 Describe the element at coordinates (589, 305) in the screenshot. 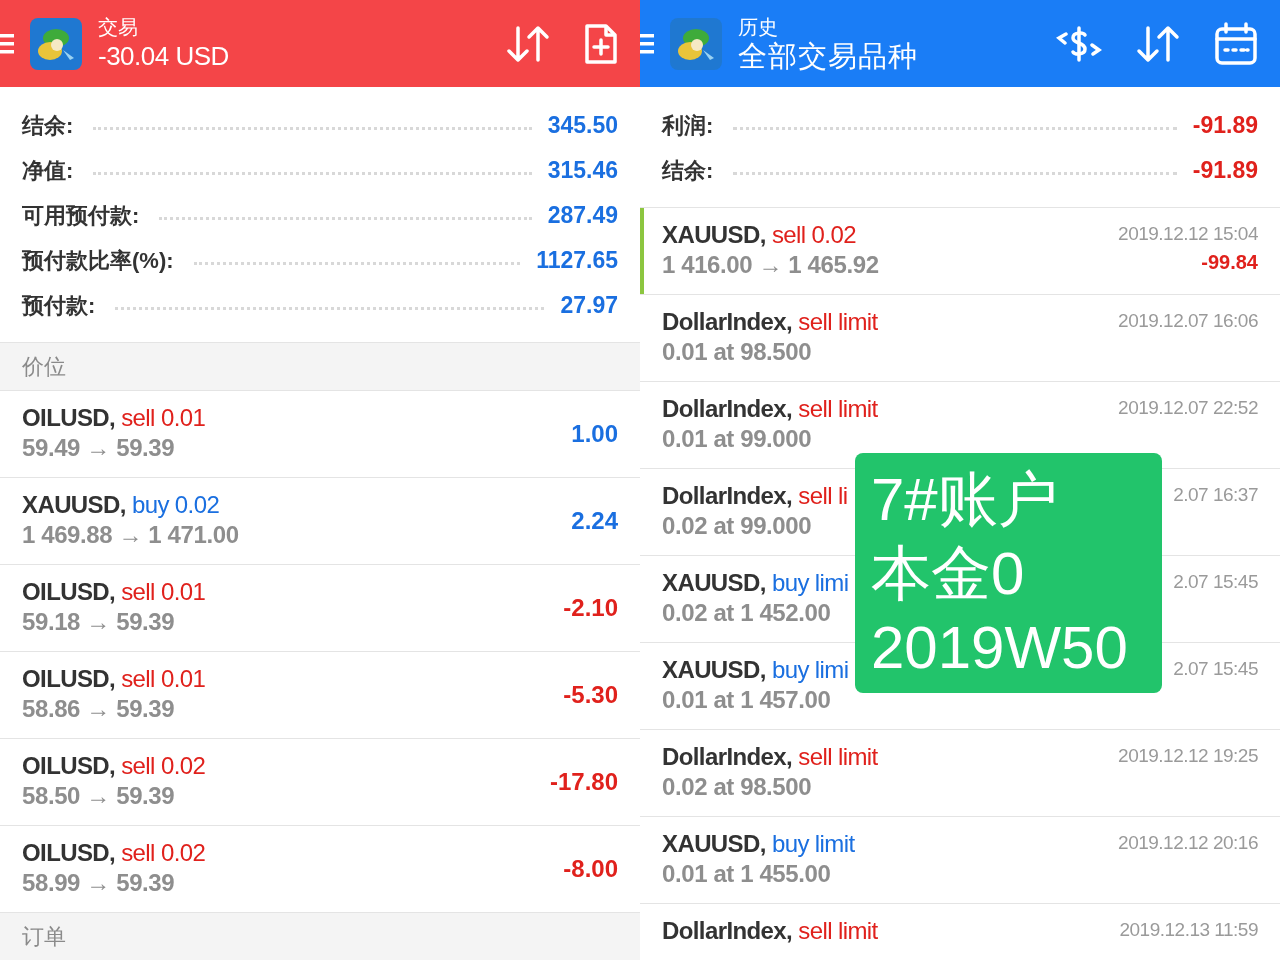

I see `summary-value: 27.97` at that location.